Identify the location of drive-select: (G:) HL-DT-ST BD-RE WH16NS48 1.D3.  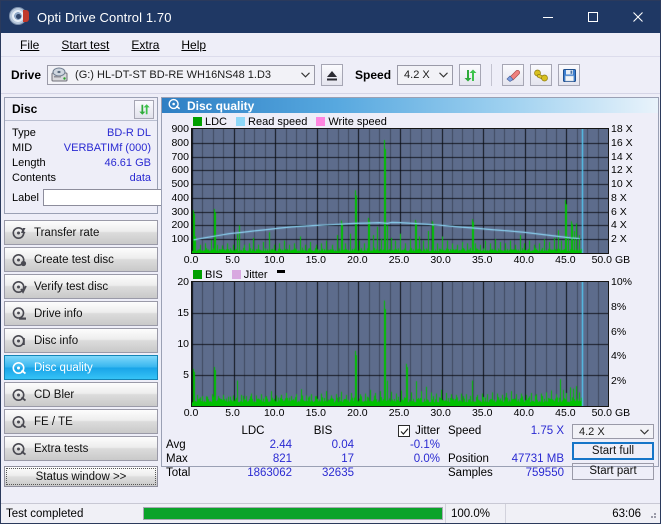
(181, 75).